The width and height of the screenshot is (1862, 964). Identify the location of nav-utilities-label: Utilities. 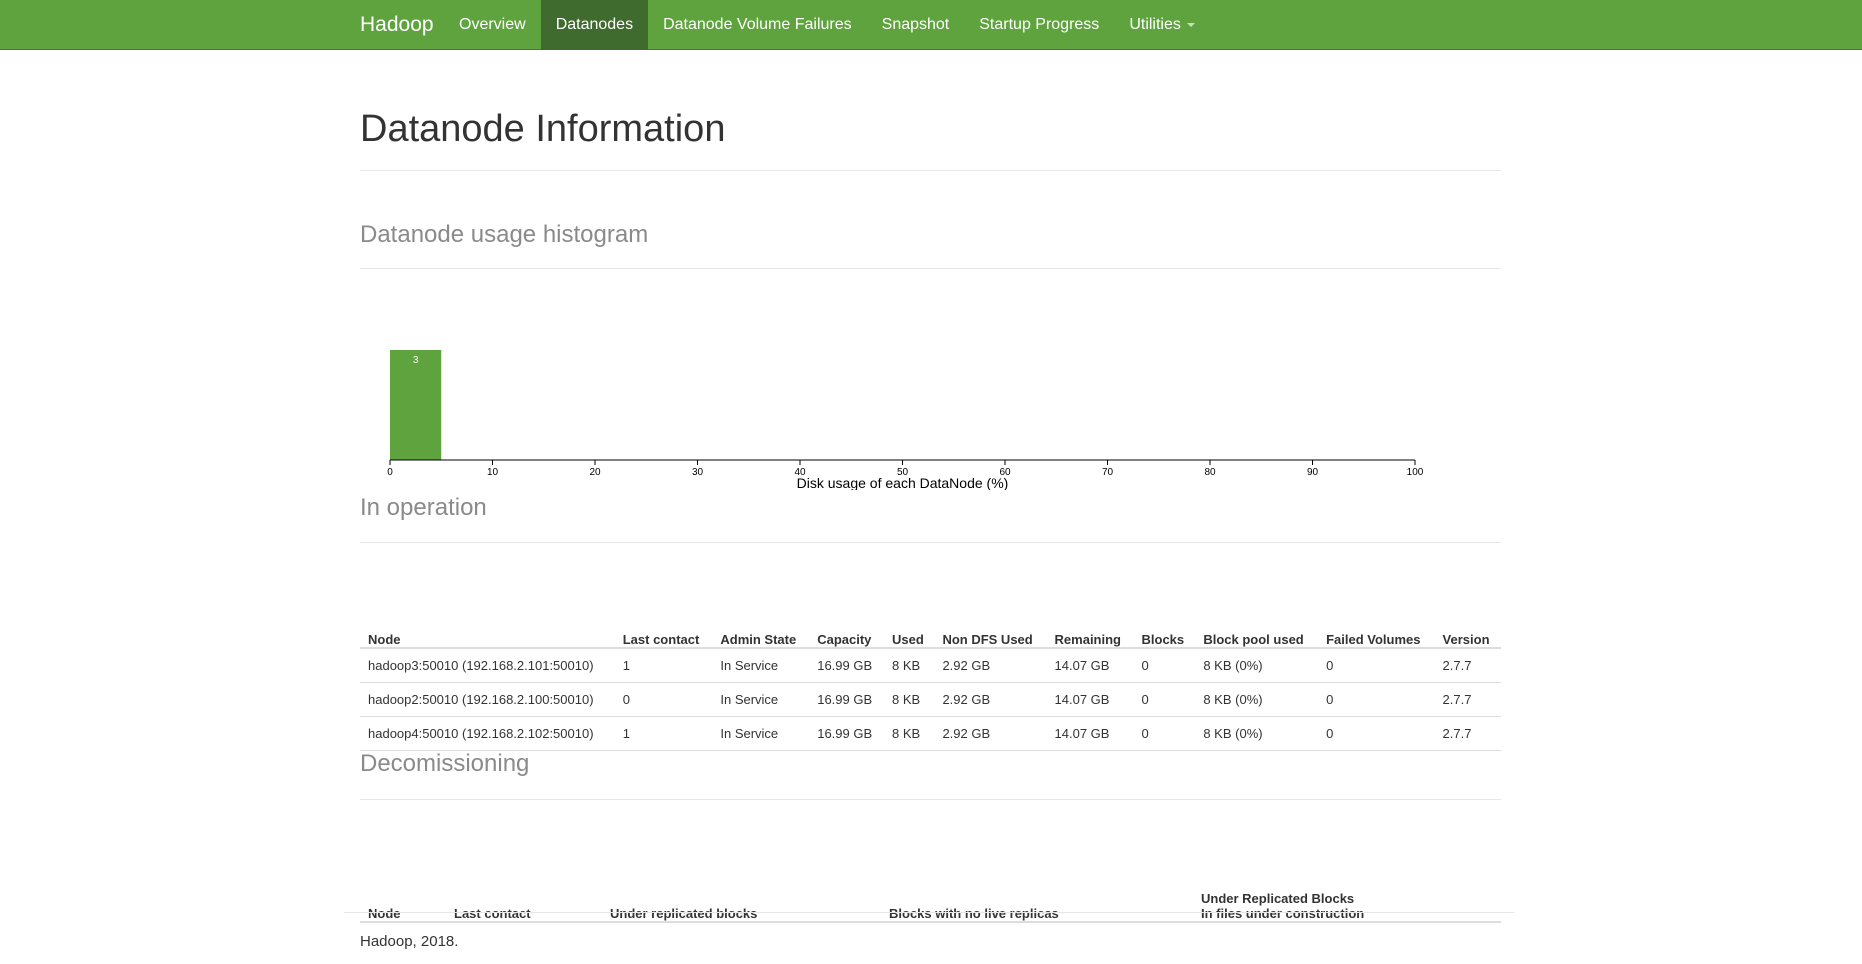
(1155, 24).